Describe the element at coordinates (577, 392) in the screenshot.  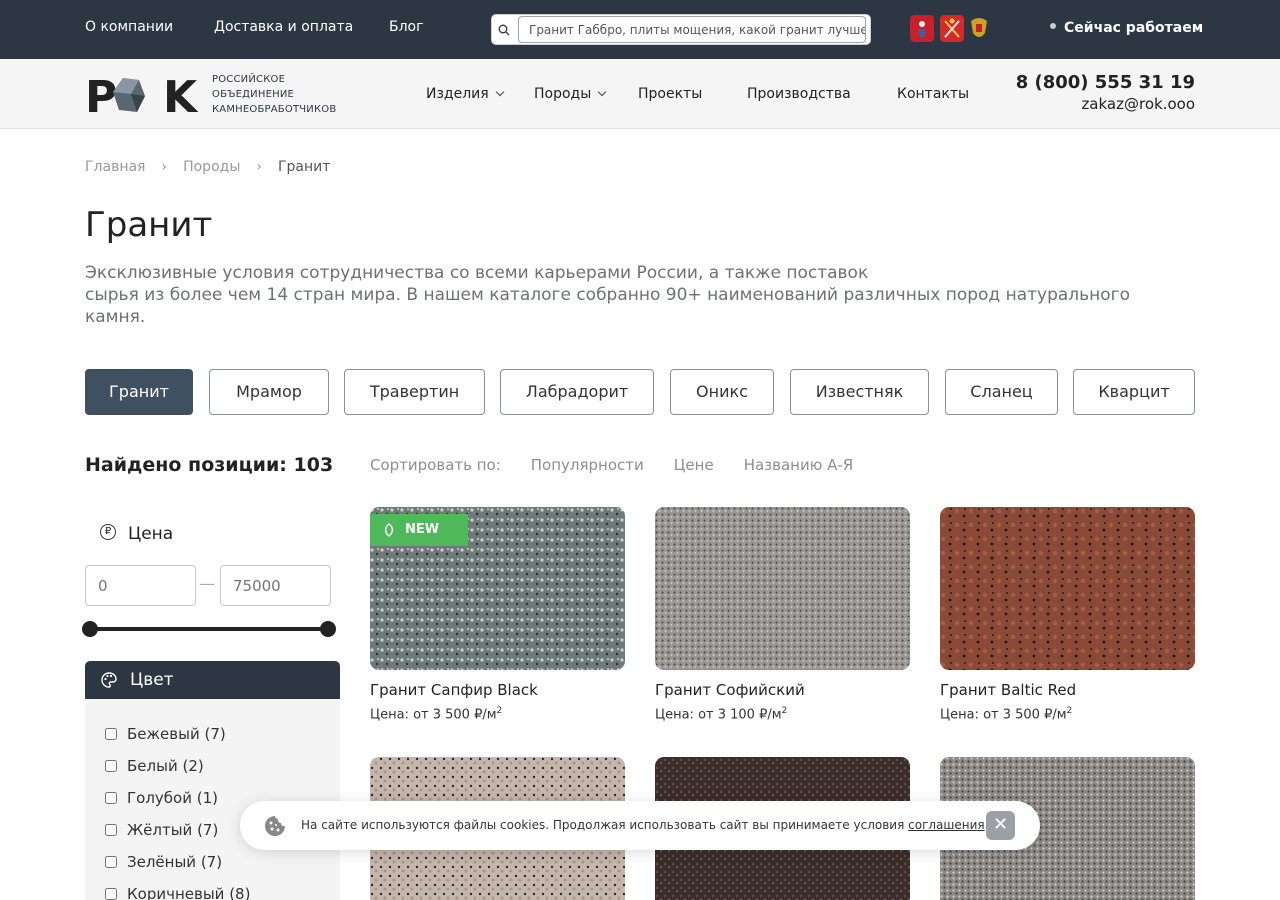
I see `rock-tab-labradorite: Лабрадорит` at that location.